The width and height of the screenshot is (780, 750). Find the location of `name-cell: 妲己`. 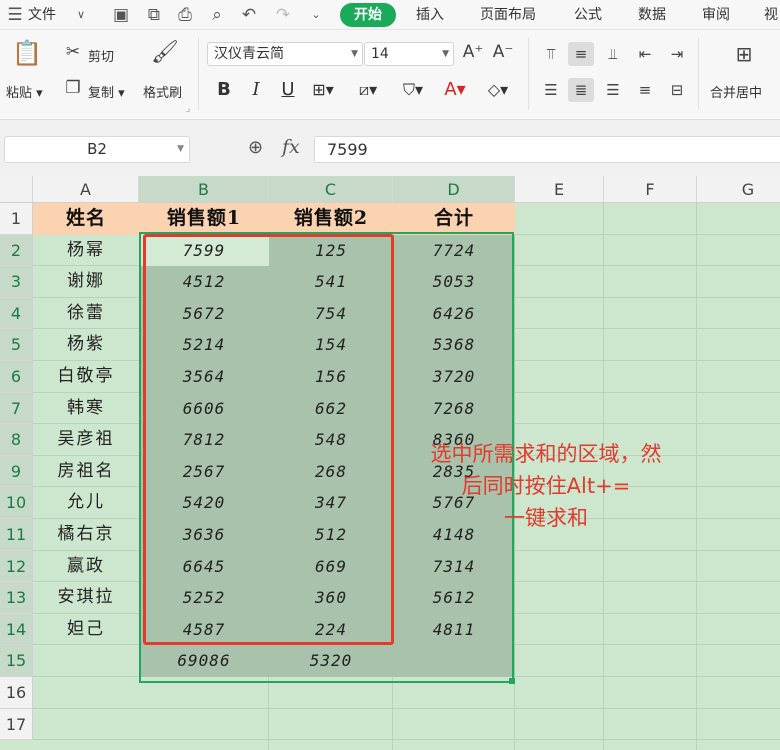

name-cell: 妲己 is located at coordinates (86, 630).